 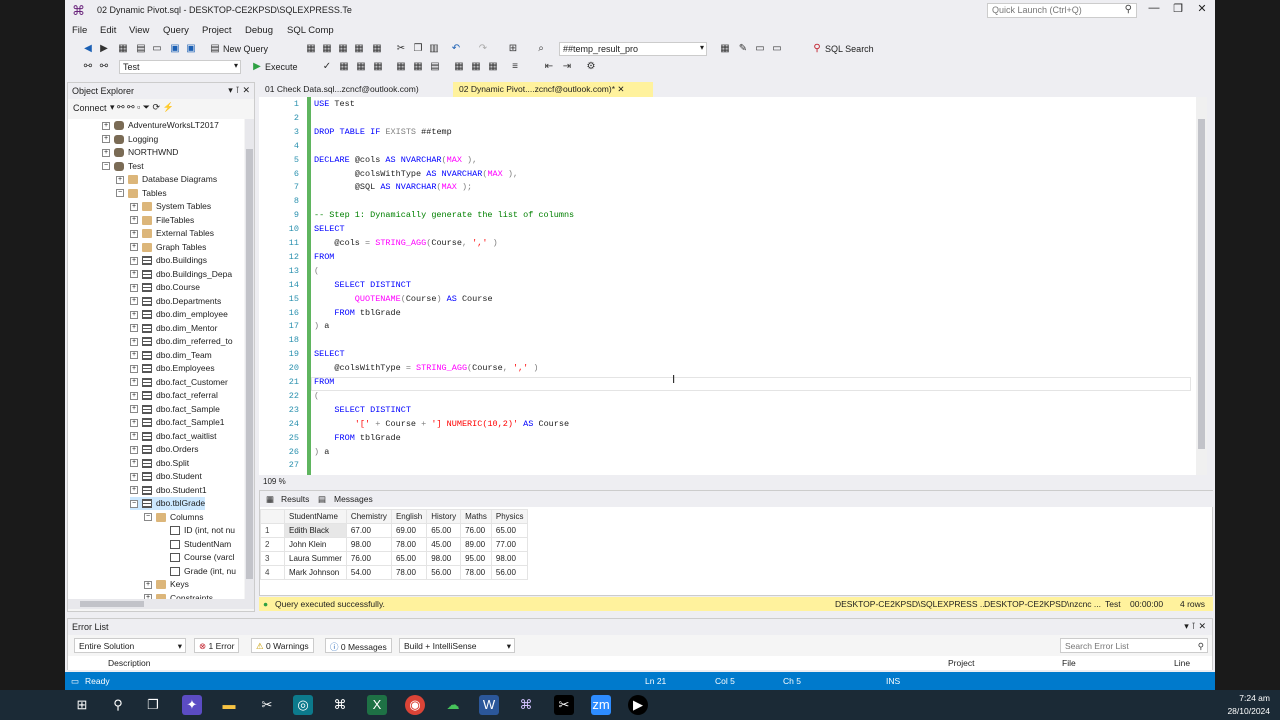 What do you see at coordinates (409, 530) in the screenshot?
I see `grid-cell: 69.00` at bounding box center [409, 530].